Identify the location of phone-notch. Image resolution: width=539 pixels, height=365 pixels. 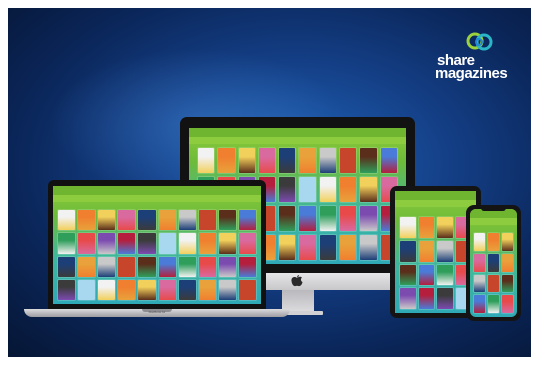
(493, 209).